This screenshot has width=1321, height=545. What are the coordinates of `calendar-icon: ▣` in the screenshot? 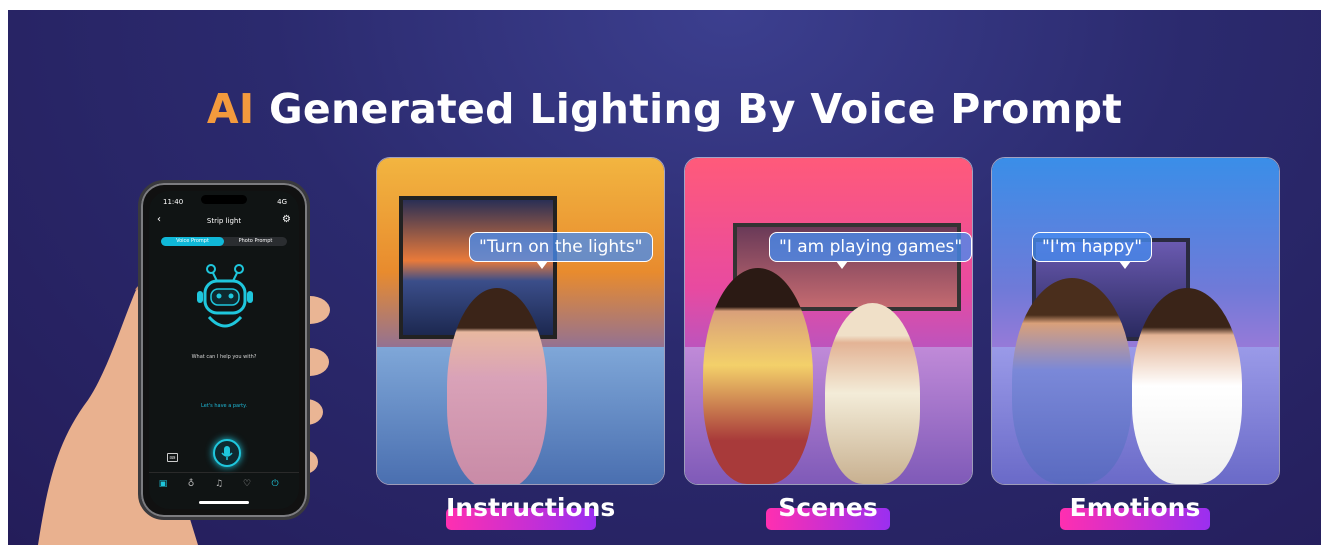 It's located at (163, 484).